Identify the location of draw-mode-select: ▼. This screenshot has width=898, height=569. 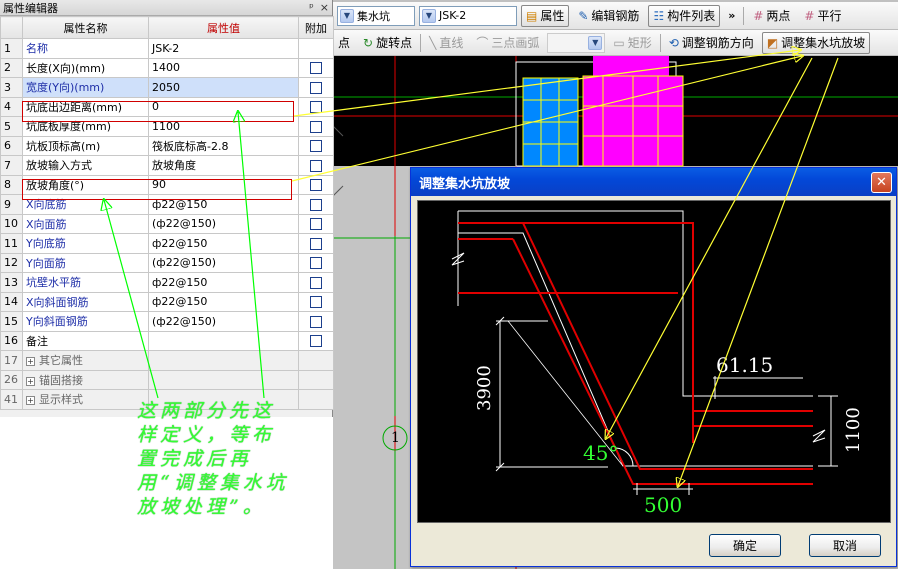
(576, 42).